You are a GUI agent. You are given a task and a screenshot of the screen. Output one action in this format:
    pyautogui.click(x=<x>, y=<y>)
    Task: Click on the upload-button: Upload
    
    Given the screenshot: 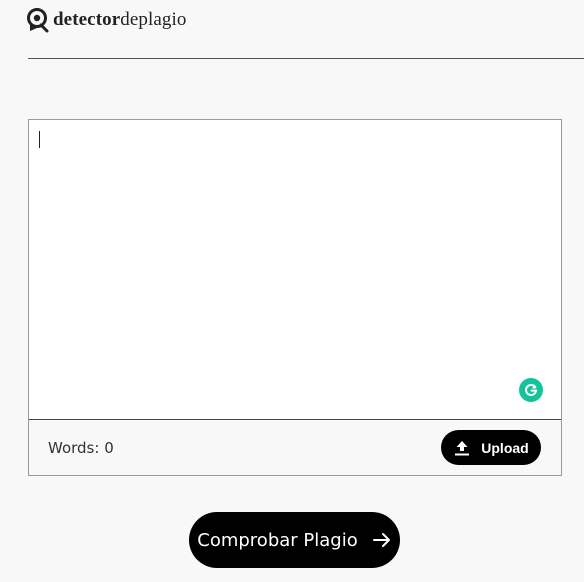 What is the action you would take?
    pyautogui.click(x=491, y=447)
    